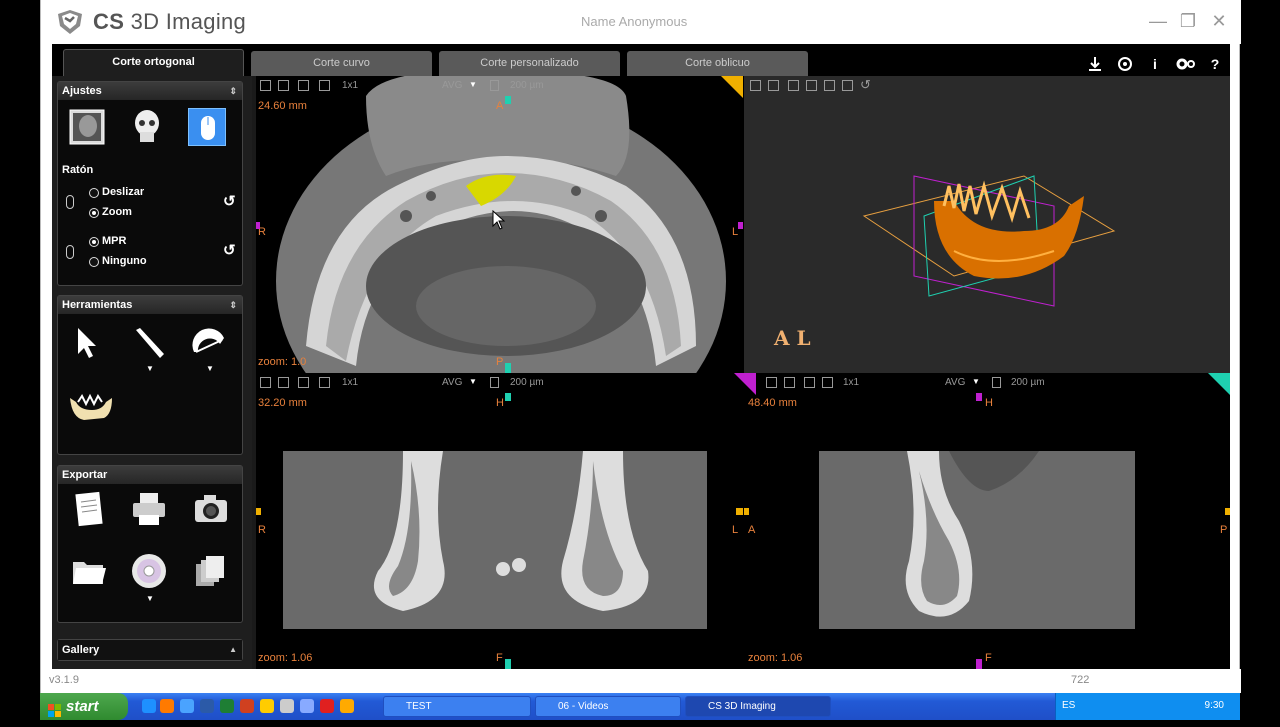 This screenshot has height=727, width=1280. I want to click on disc-icon, so click(149, 571).